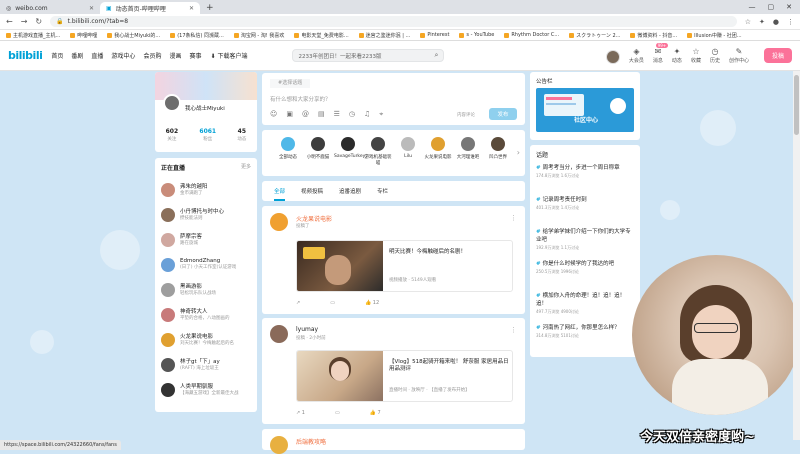 This screenshot has width=800, height=454. I want to click on dynamics-stat: 45 动态, so click(241, 135).